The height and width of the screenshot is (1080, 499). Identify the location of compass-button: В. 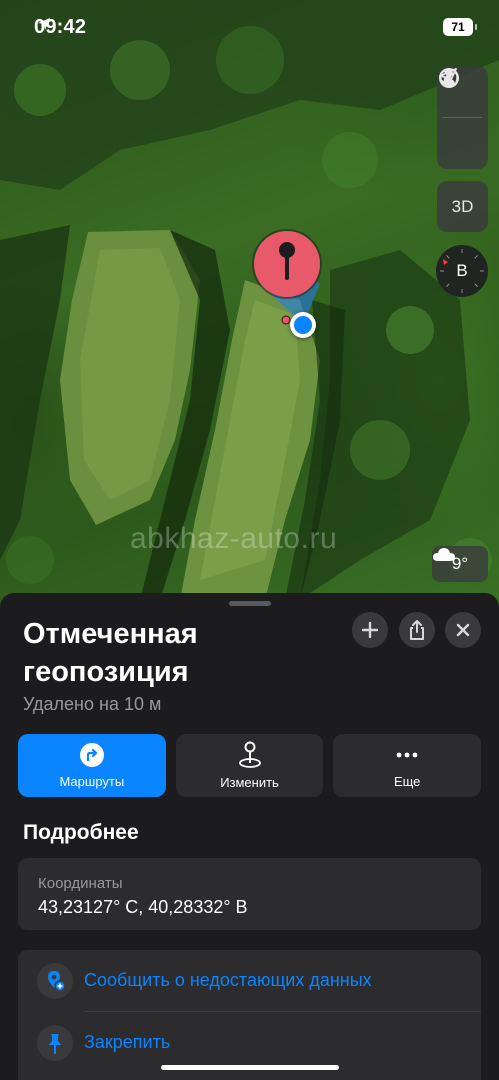
(462, 271).